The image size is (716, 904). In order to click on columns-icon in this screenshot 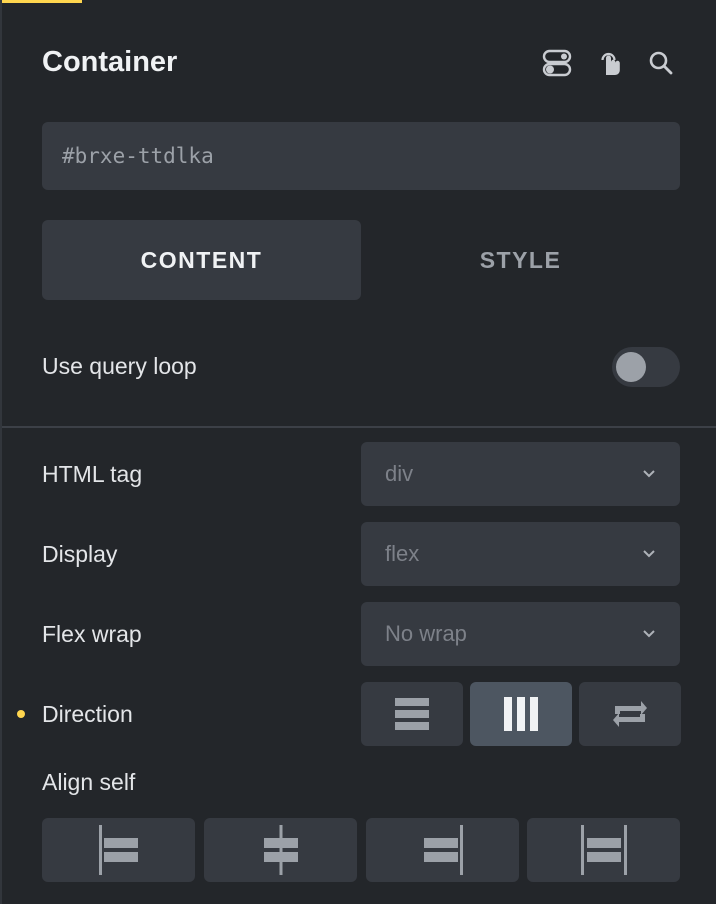, I will do `click(521, 714)`.